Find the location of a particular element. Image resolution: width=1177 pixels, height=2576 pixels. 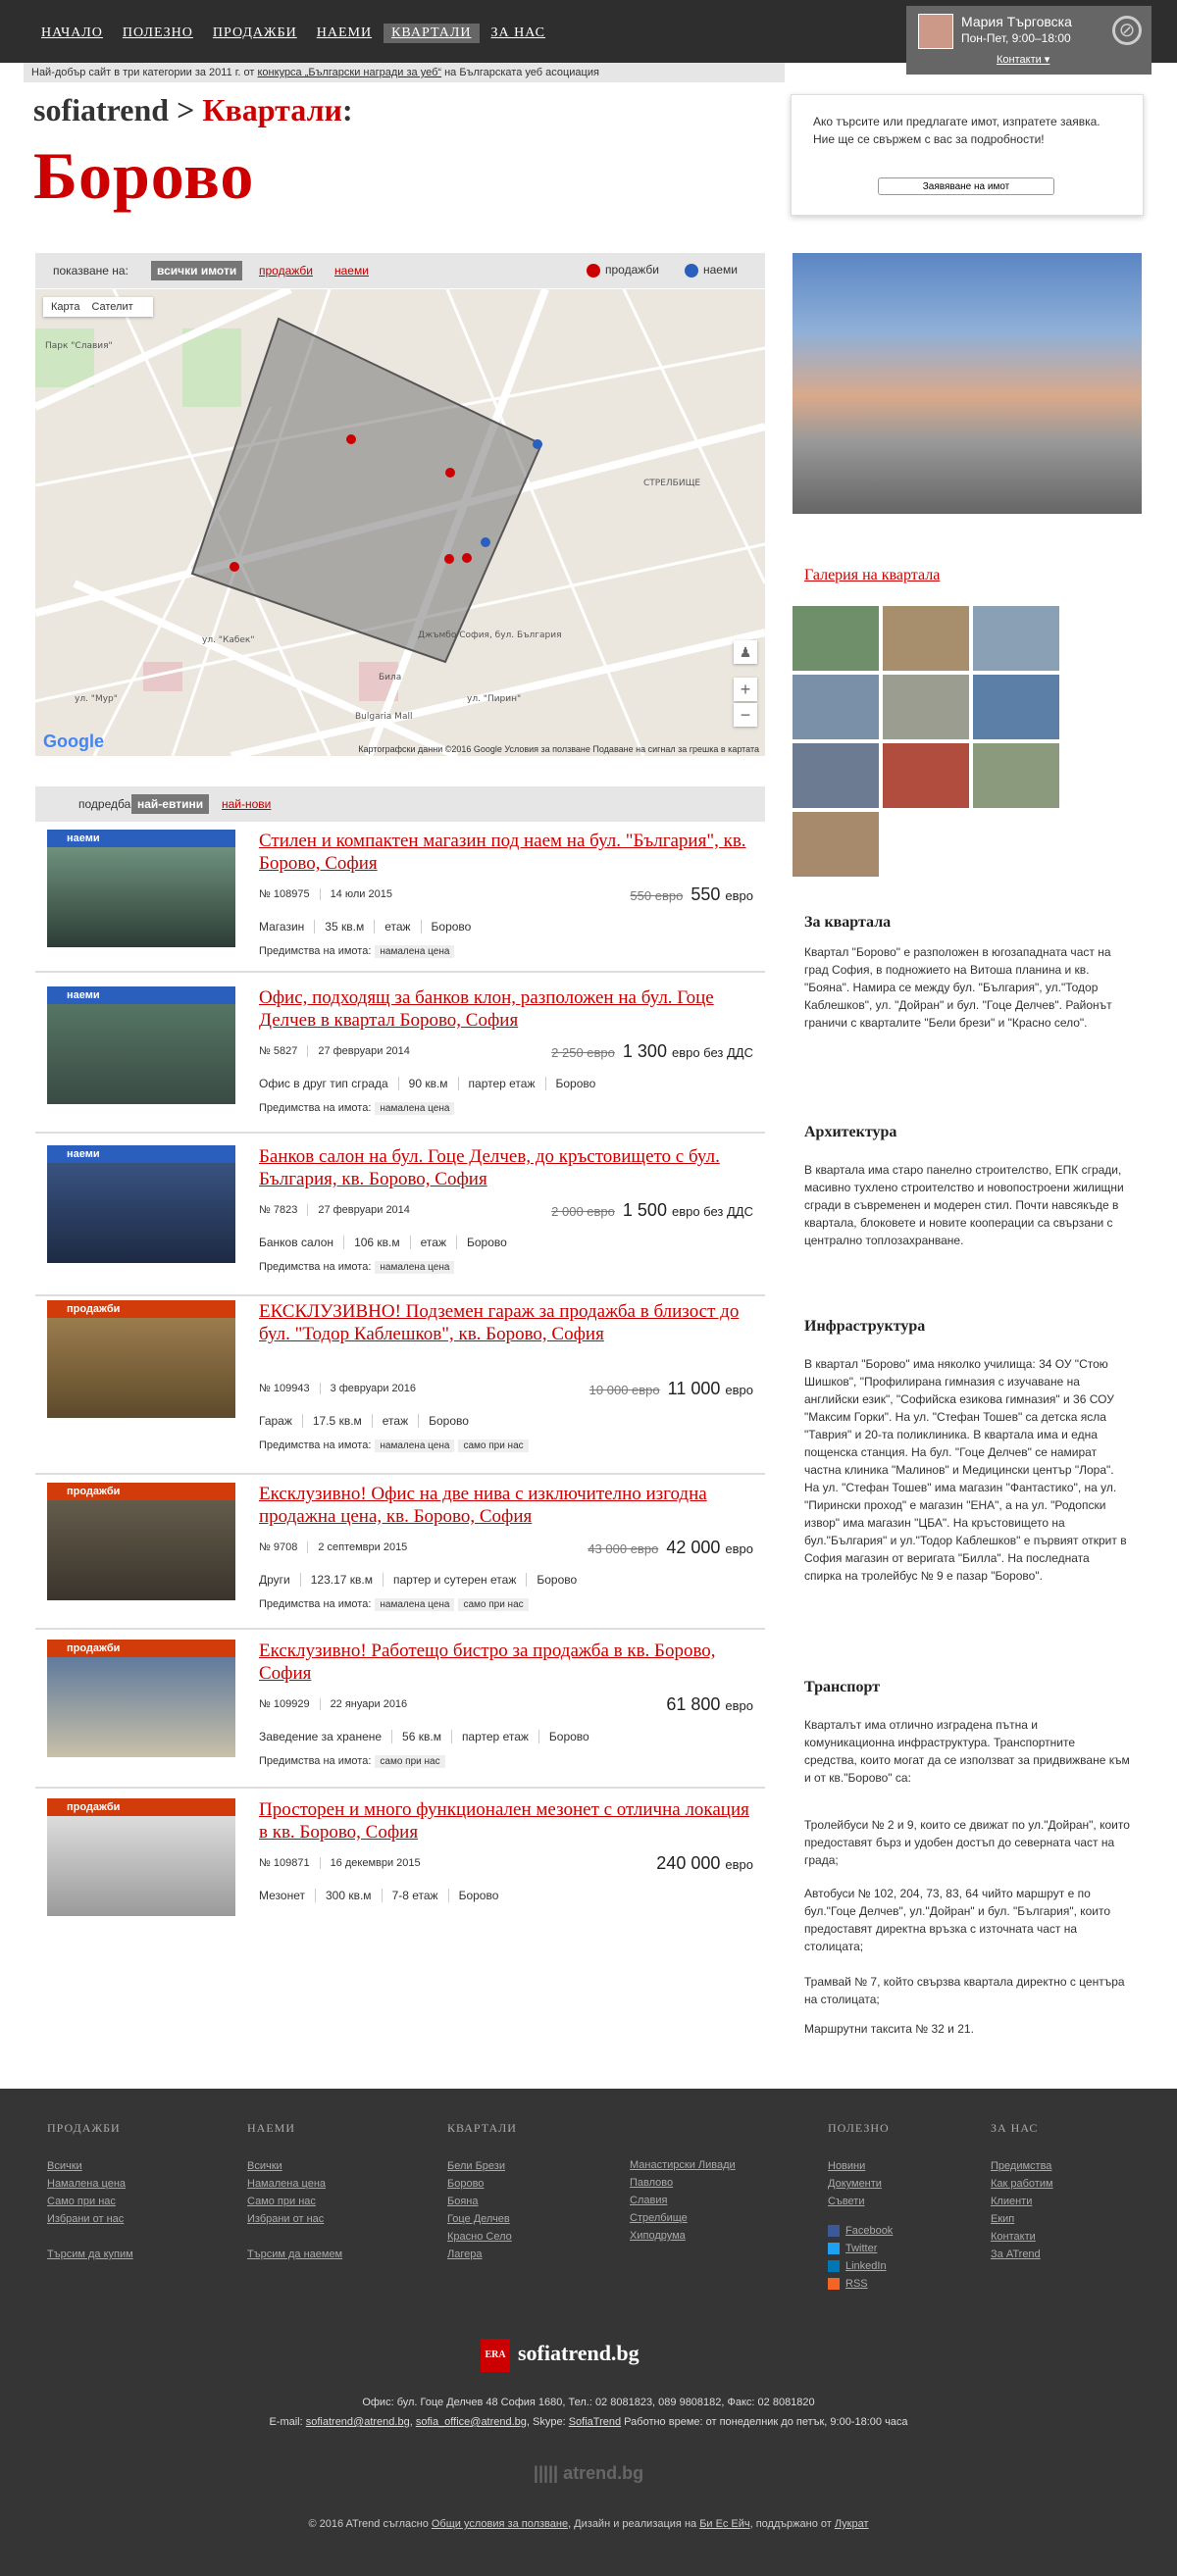

request-button: Заявяване на имот is located at coordinates (966, 186).